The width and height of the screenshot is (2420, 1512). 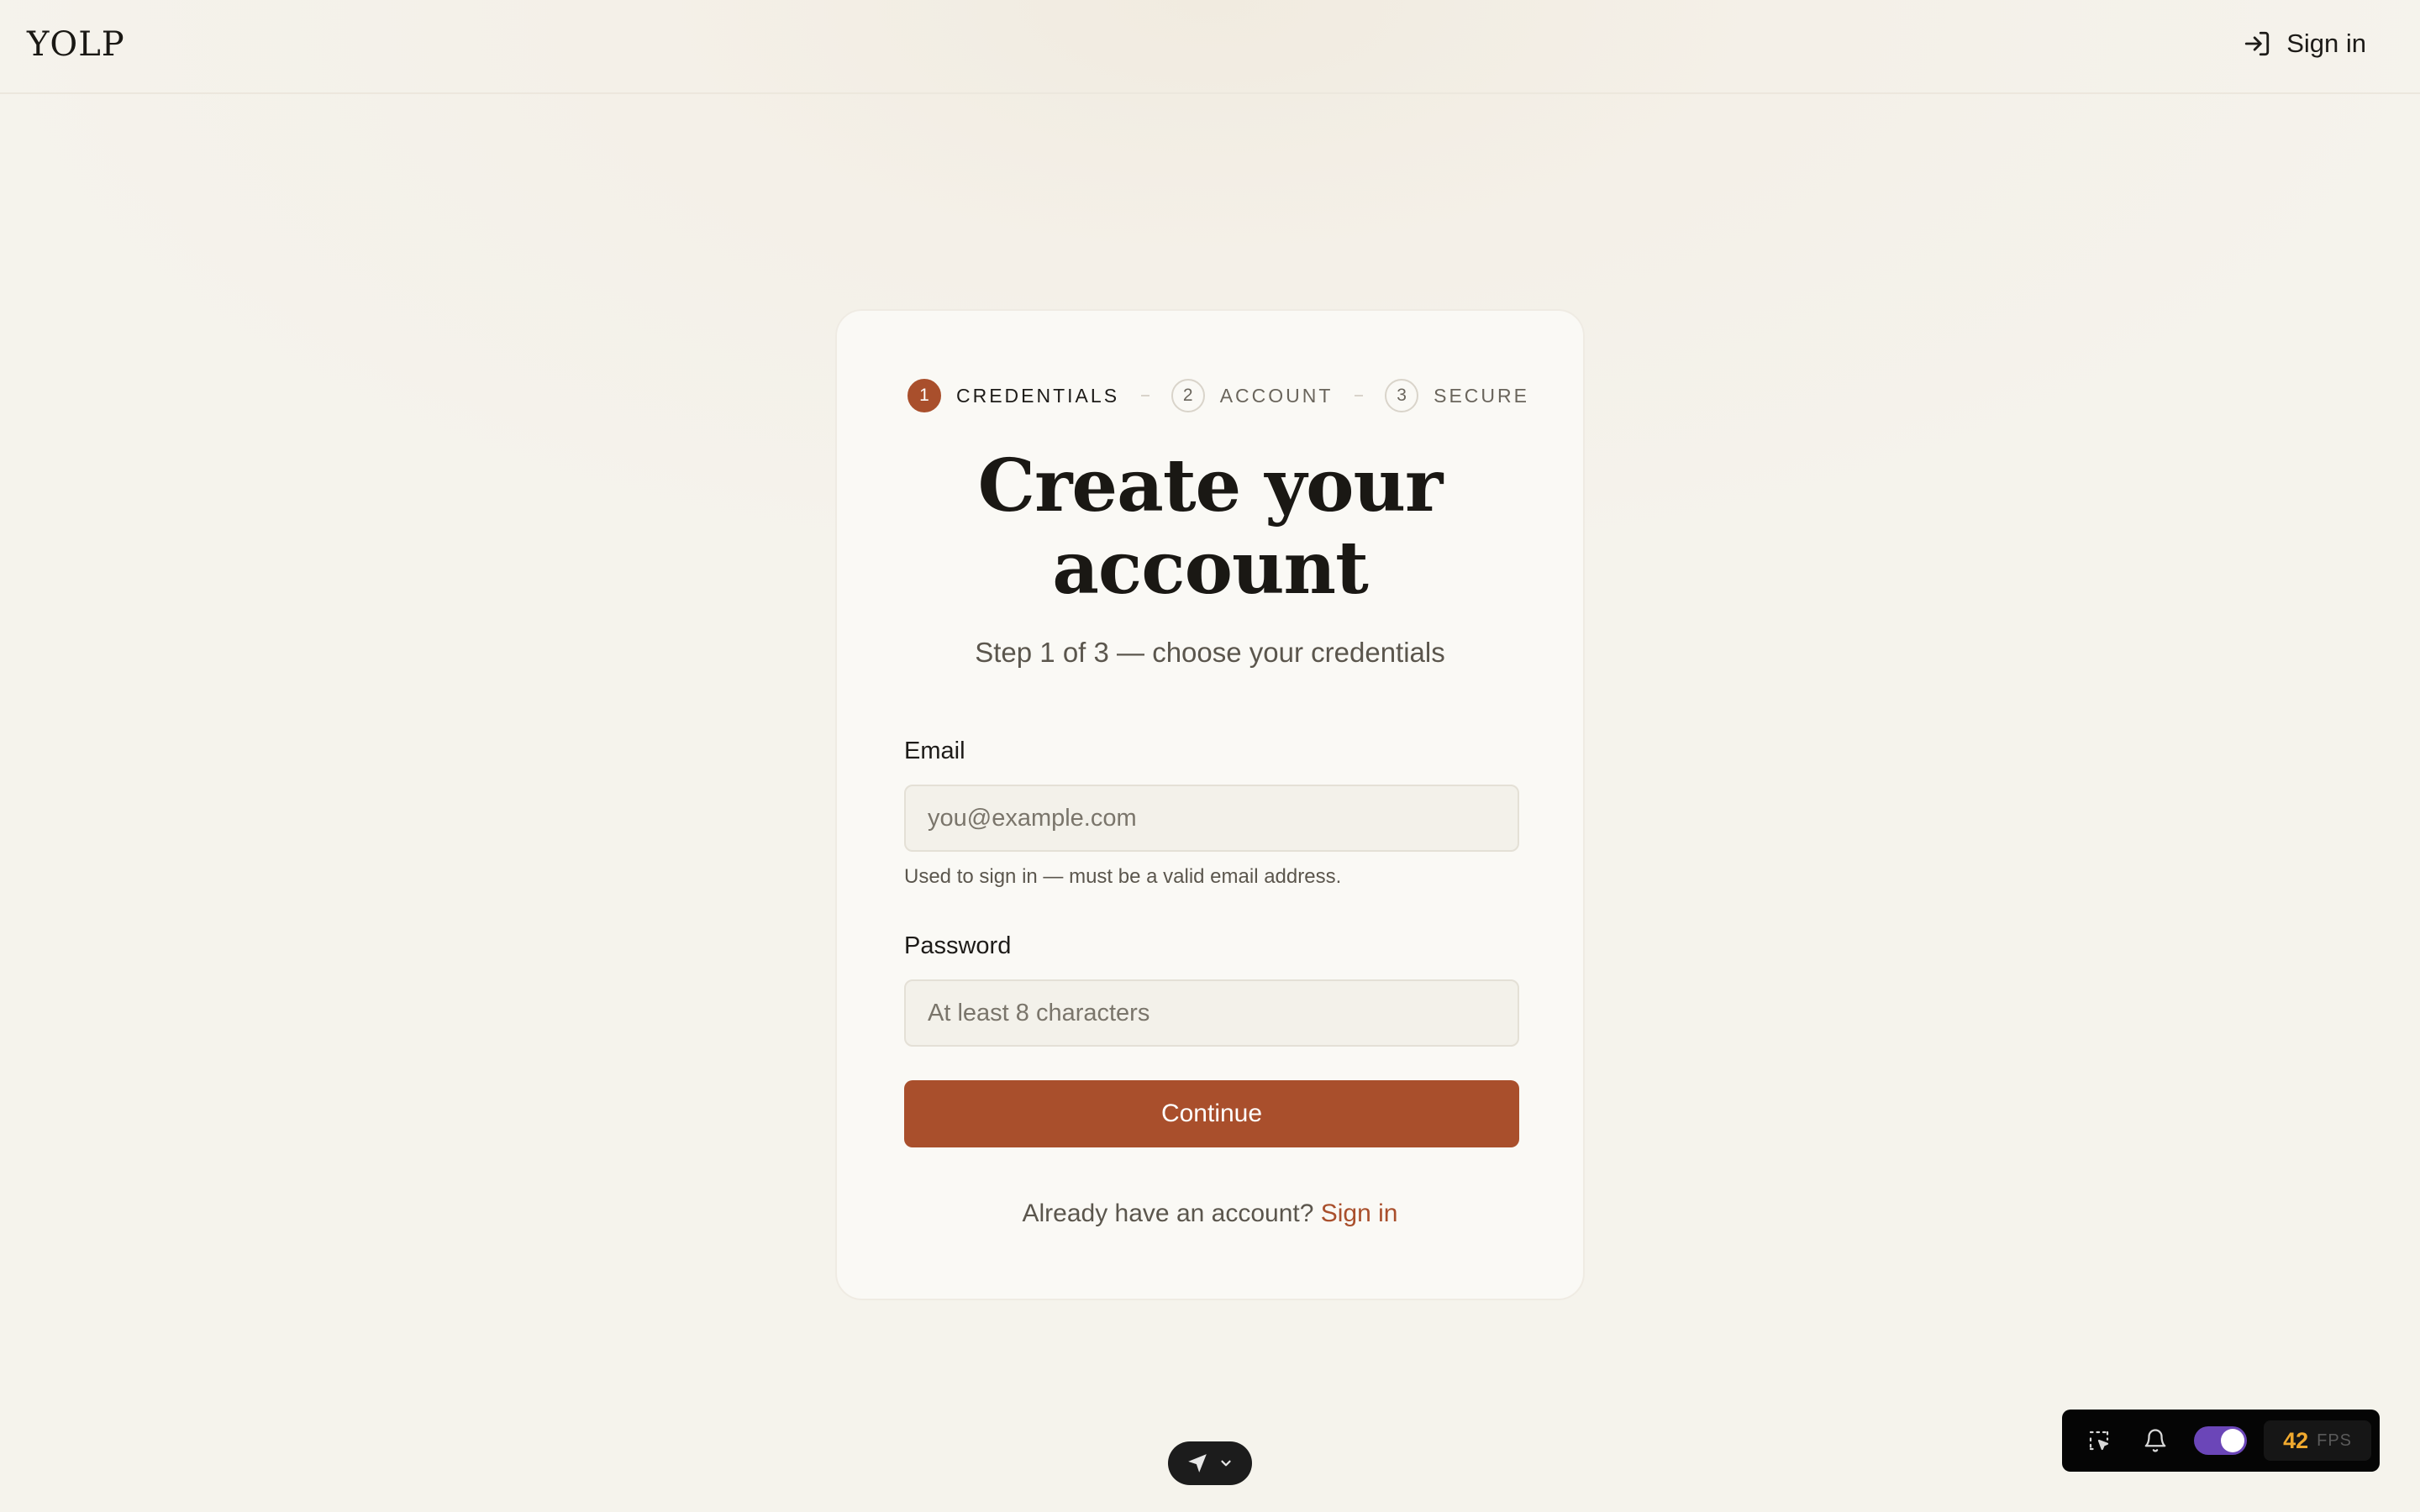 I want to click on fps-counter: 42 FPS, so click(x=2317, y=1440).